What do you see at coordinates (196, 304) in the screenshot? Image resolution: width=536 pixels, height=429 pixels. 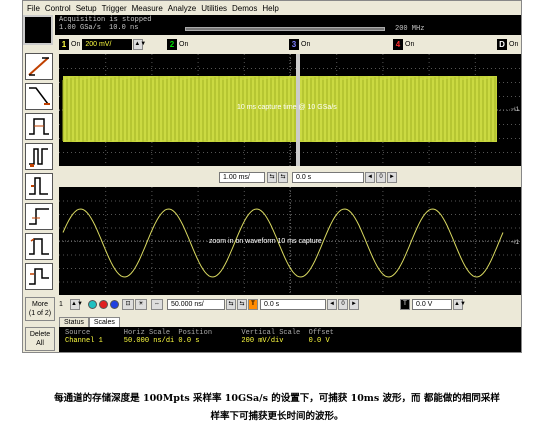 I see `zoom-timebase-scale: 50.000 ns/` at bounding box center [196, 304].